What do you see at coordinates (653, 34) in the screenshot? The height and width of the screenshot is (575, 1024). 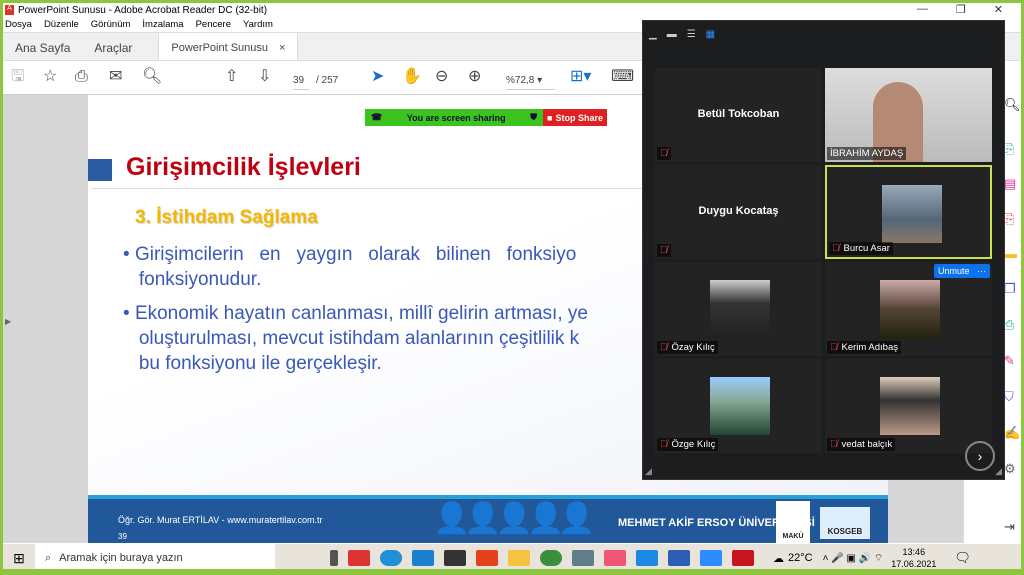 I see `minimize-video-icon: ▁` at bounding box center [653, 34].